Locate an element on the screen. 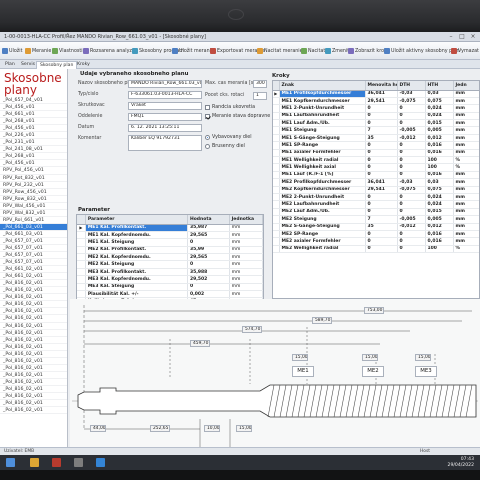  column-hth: HTH is located at coordinates (439, 86).